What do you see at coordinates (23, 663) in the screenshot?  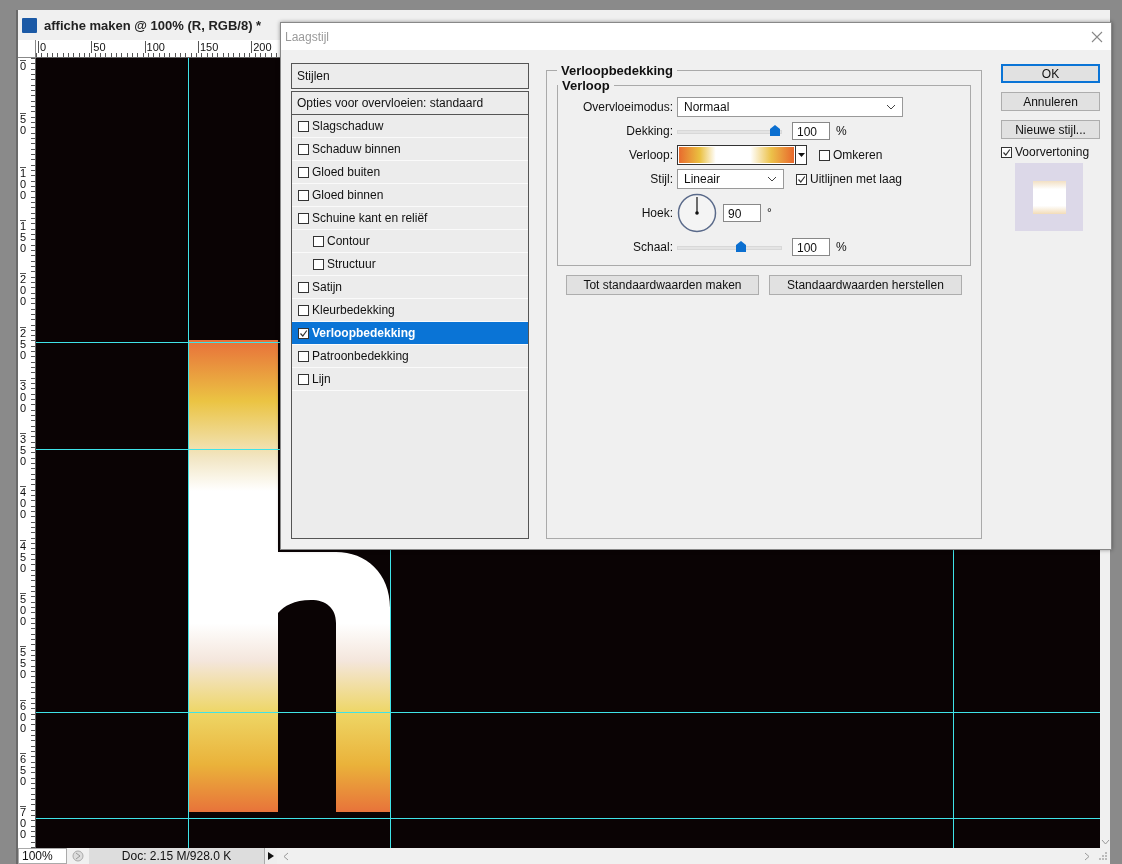 I see `ruler-label: 550` at bounding box center [23, 663].